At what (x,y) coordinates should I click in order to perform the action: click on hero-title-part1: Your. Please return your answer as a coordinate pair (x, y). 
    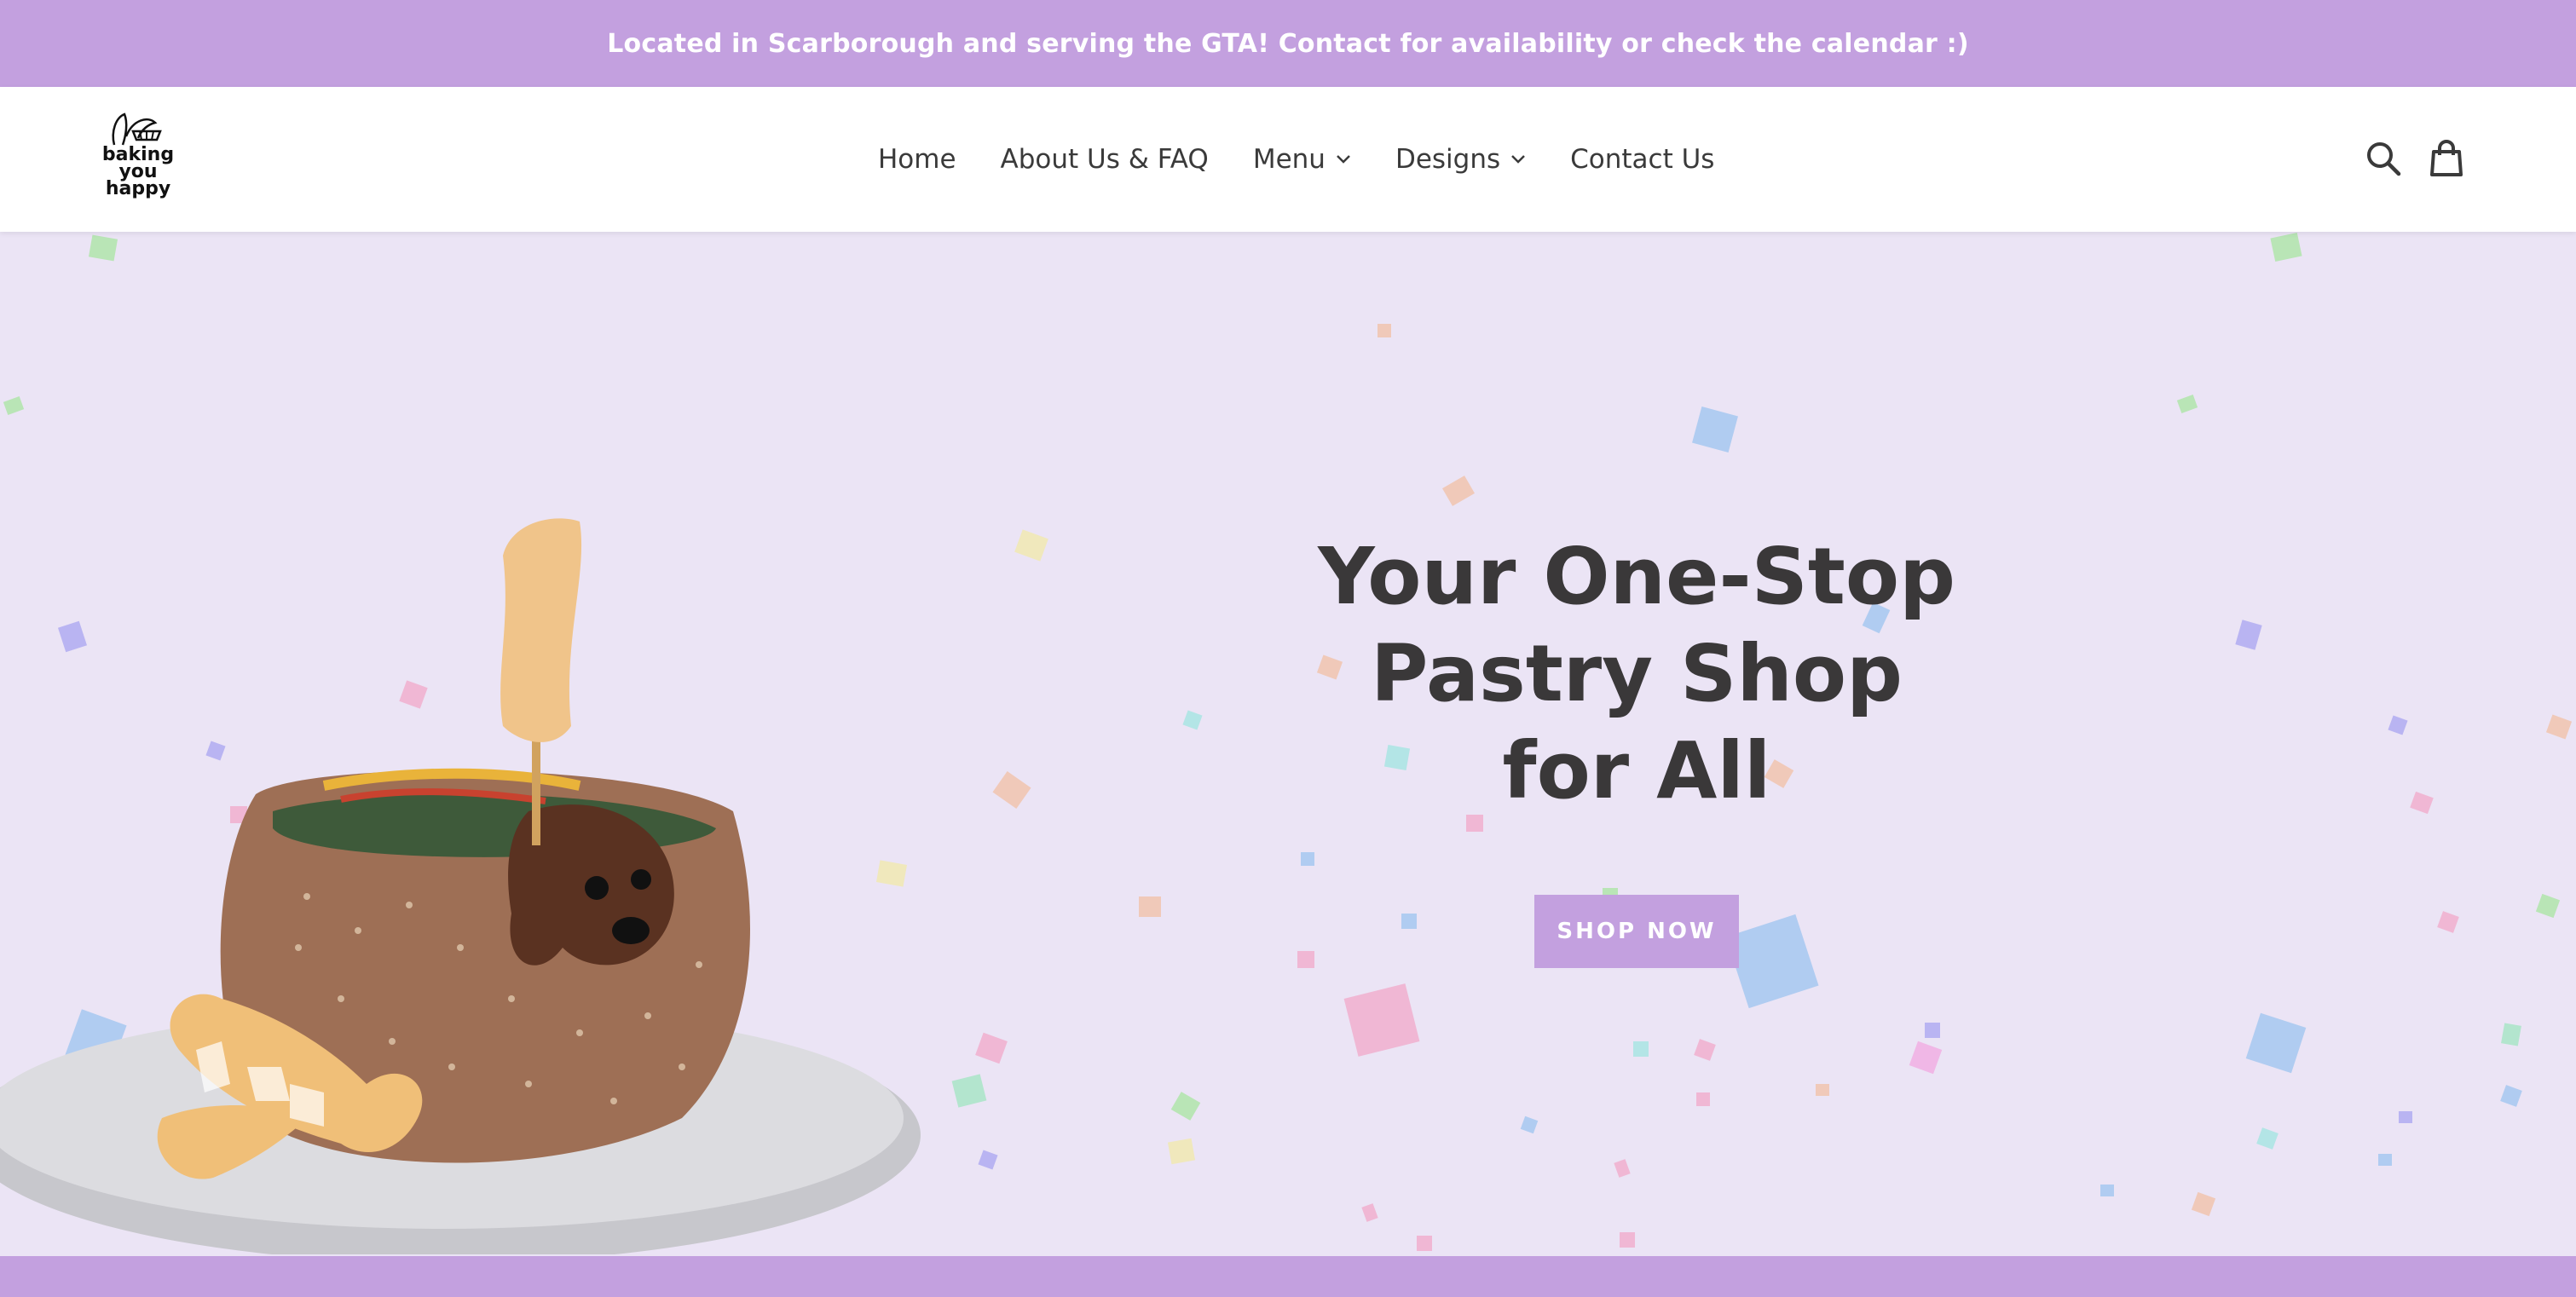
    Looking at the image, I should click on (1431, 576).